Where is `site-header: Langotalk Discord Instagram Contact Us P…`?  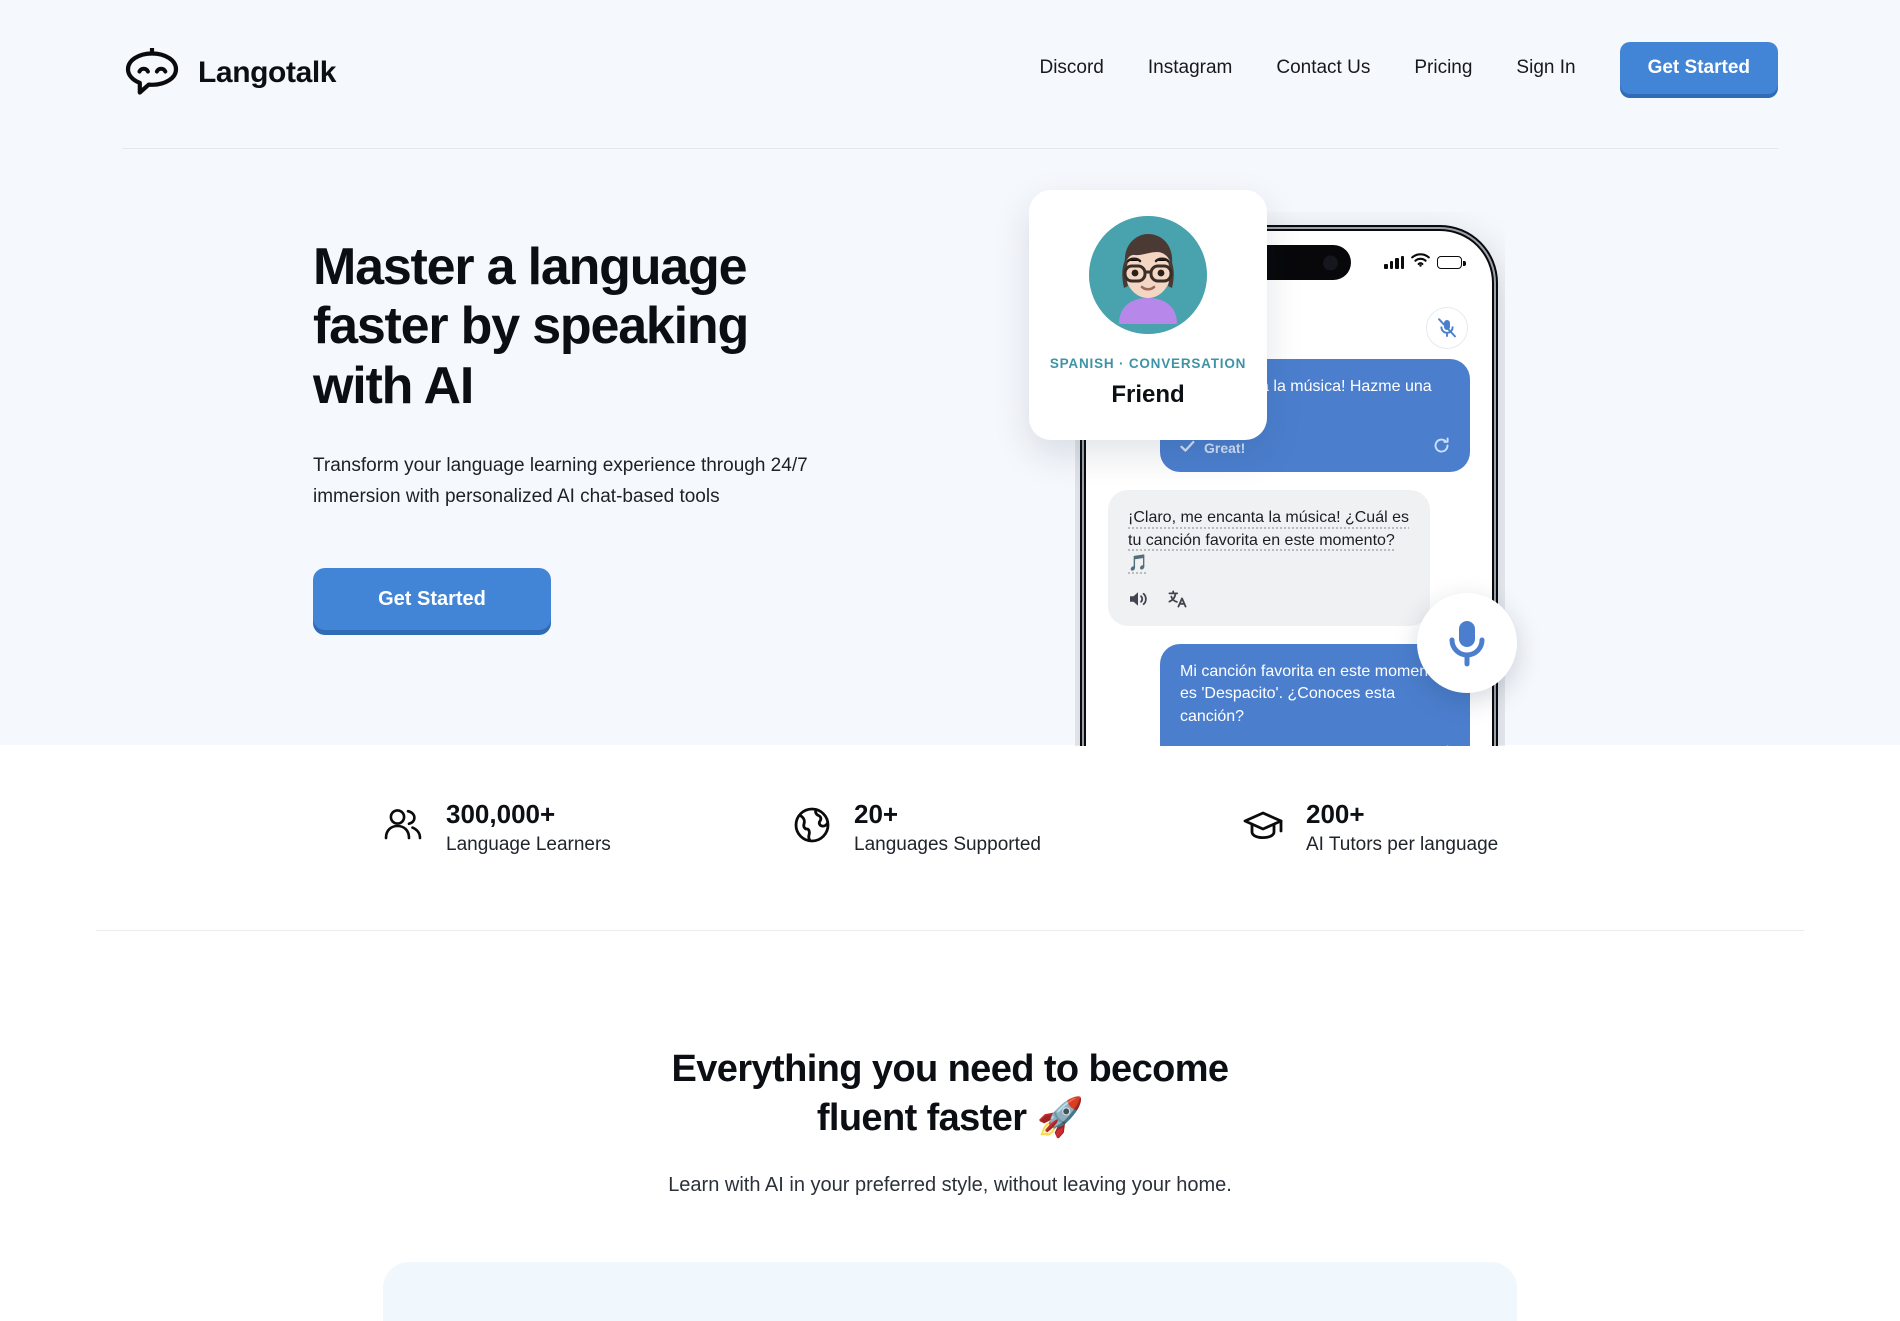
site-header: Langotalk Discord Instagram Contact Us P… is located at coordinates (950, 74).